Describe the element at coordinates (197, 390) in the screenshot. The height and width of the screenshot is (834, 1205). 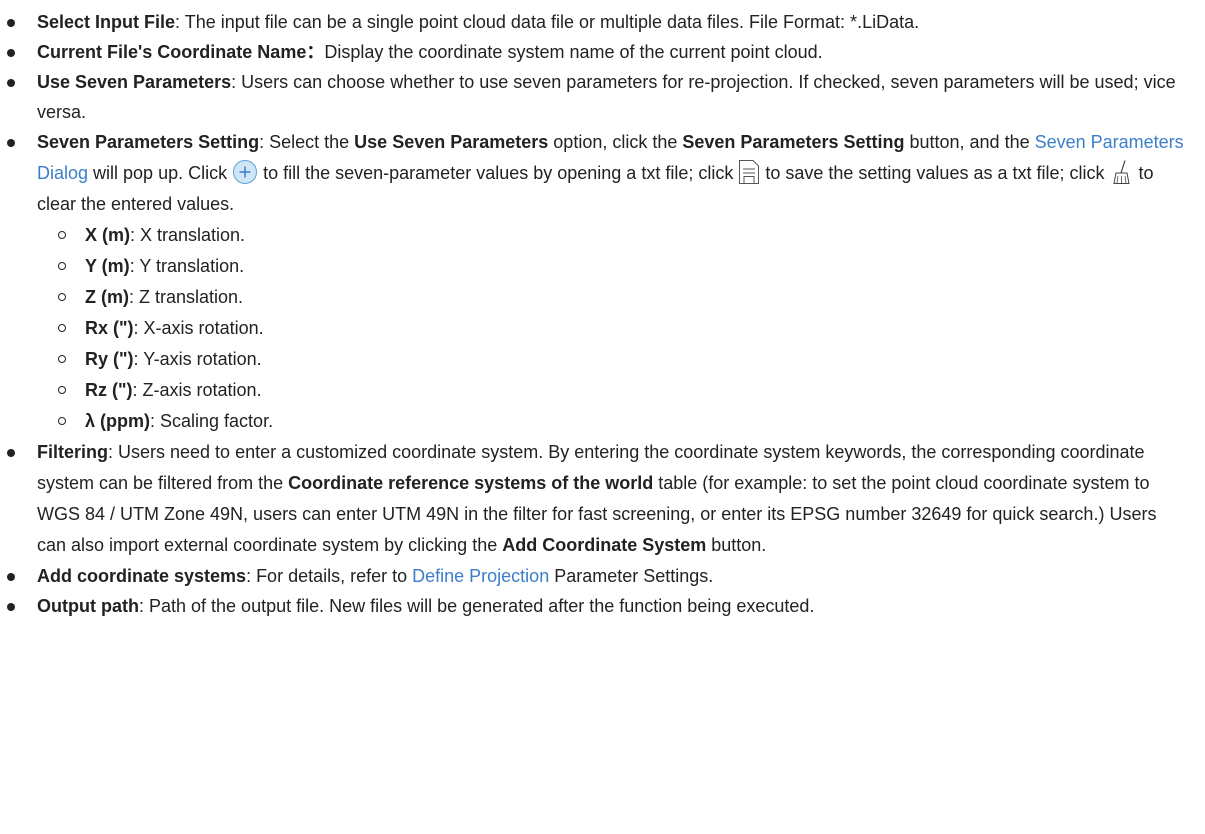
I see `description: : Z-axis rotation.` at that location.